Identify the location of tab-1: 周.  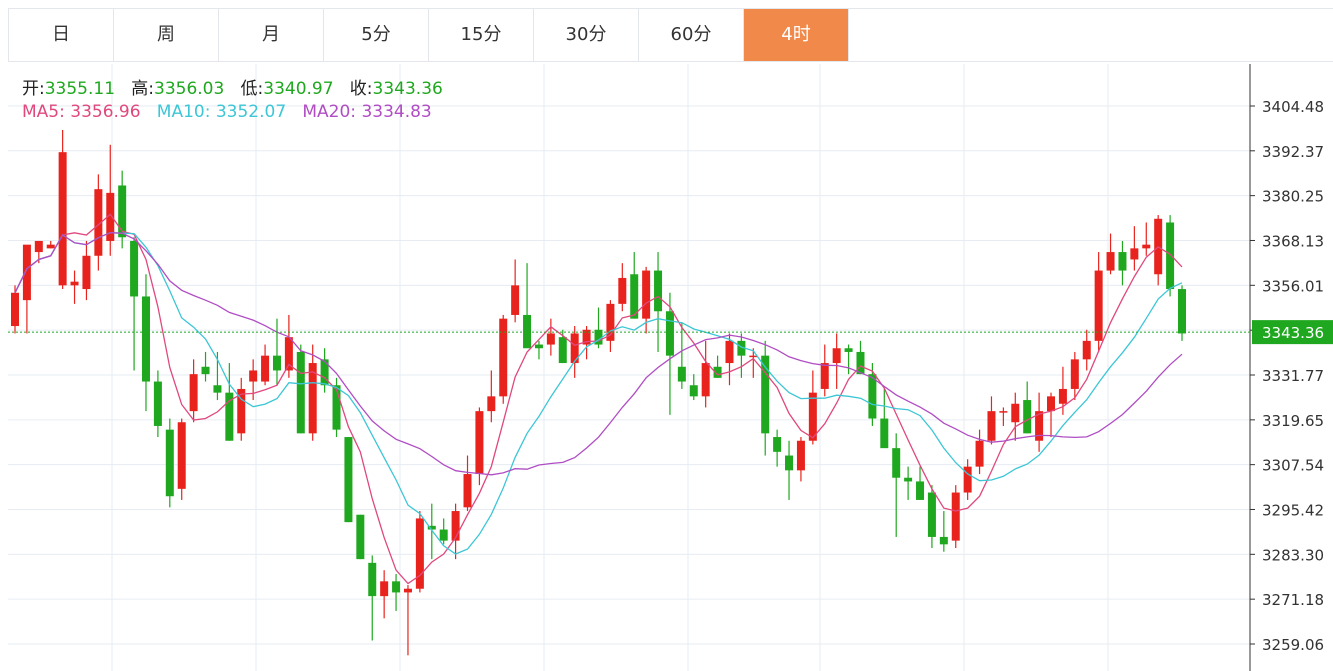
(166, 35).